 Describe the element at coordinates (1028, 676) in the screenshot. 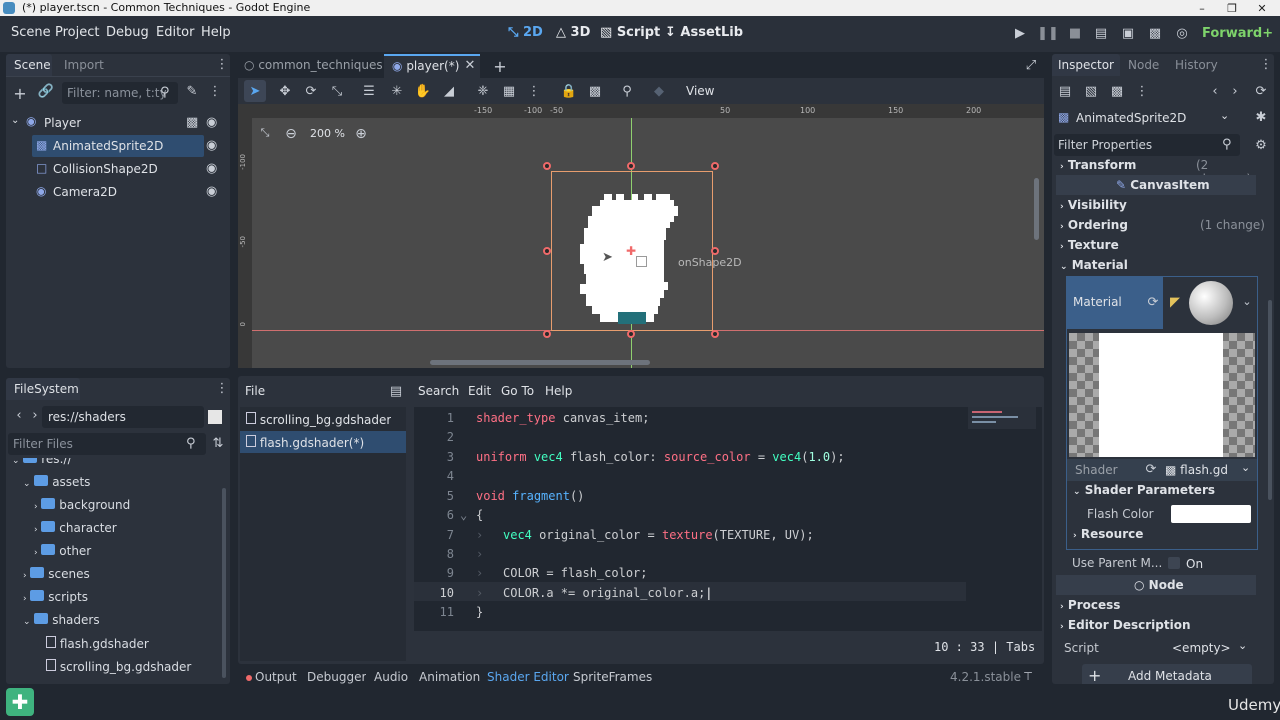

I see `expand-panel-icon: ⊤` at that location.